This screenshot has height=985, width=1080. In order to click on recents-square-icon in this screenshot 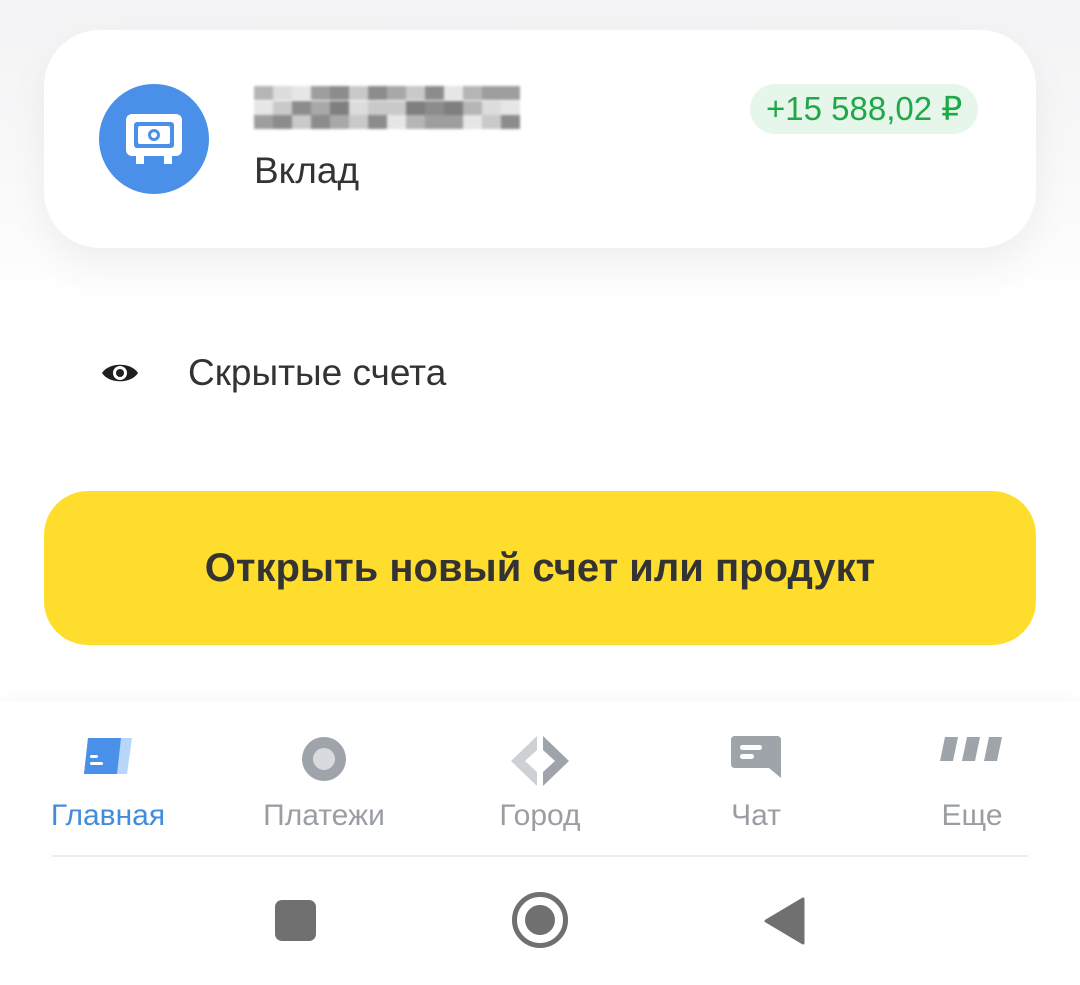, I will do `click(295, 920)`.